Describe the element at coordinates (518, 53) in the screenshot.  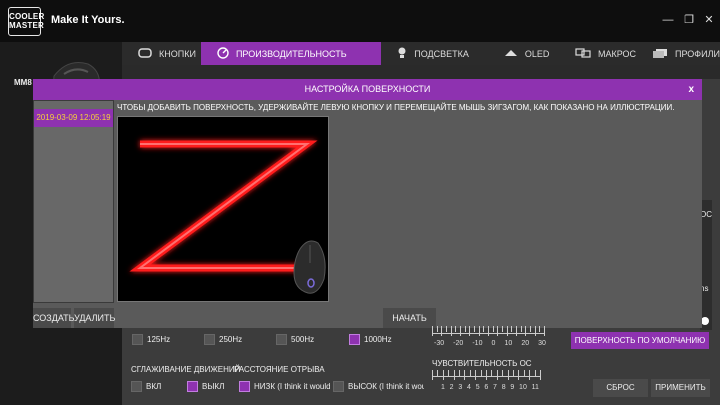
I see `tab-oled: OLED` at that location.